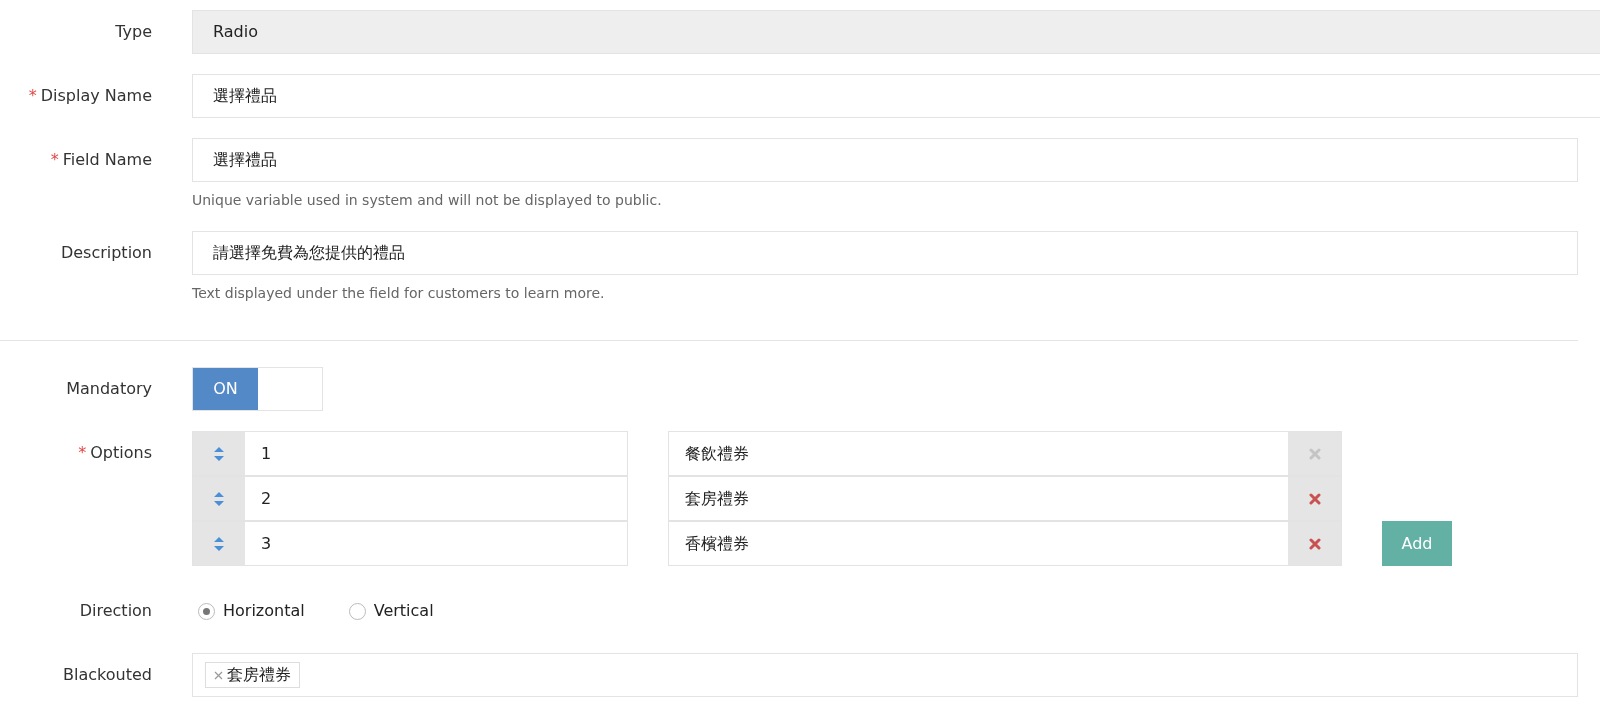 This screenshot has width=1600, height=717. What do you see at coordinates (115, 611) in the screenshot?
I see `field-label: Direction` at bounding box center [115, 611].